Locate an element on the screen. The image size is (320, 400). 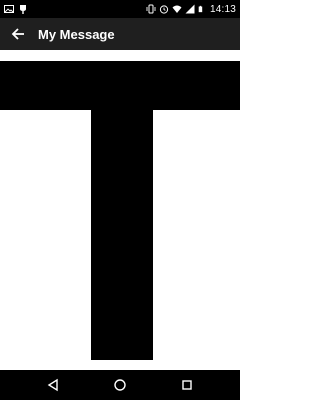
arrow-back-icon is located at coordinates (17, 34).